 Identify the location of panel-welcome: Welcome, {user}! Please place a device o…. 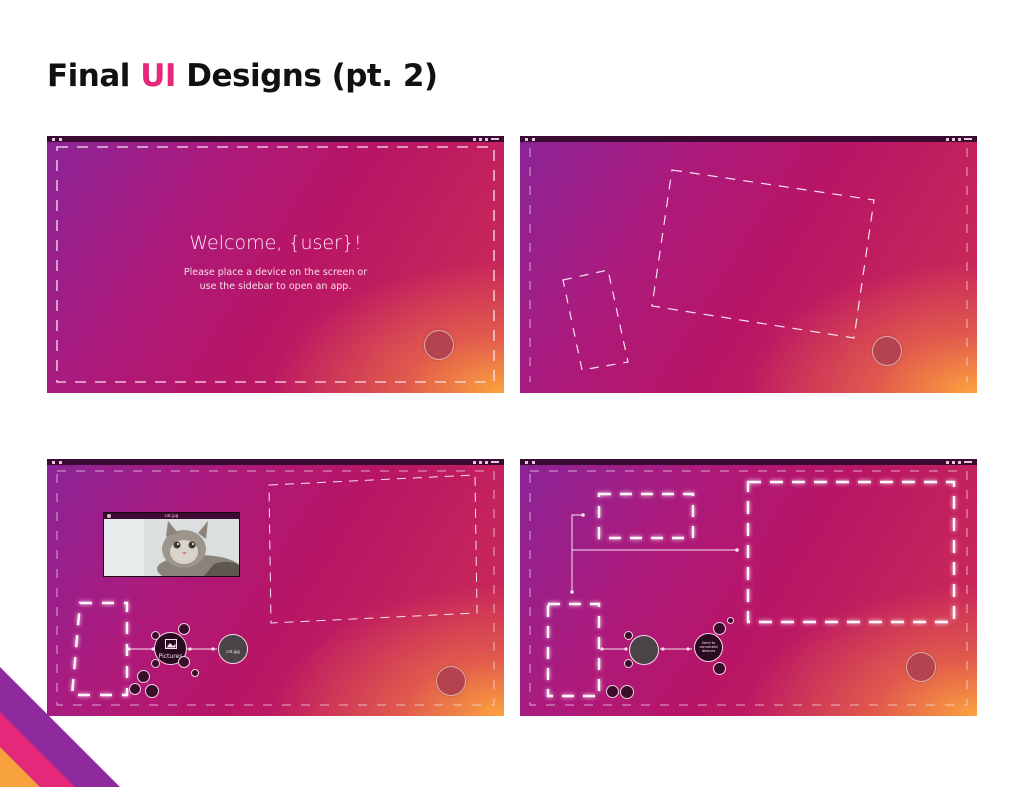
(275, 264).